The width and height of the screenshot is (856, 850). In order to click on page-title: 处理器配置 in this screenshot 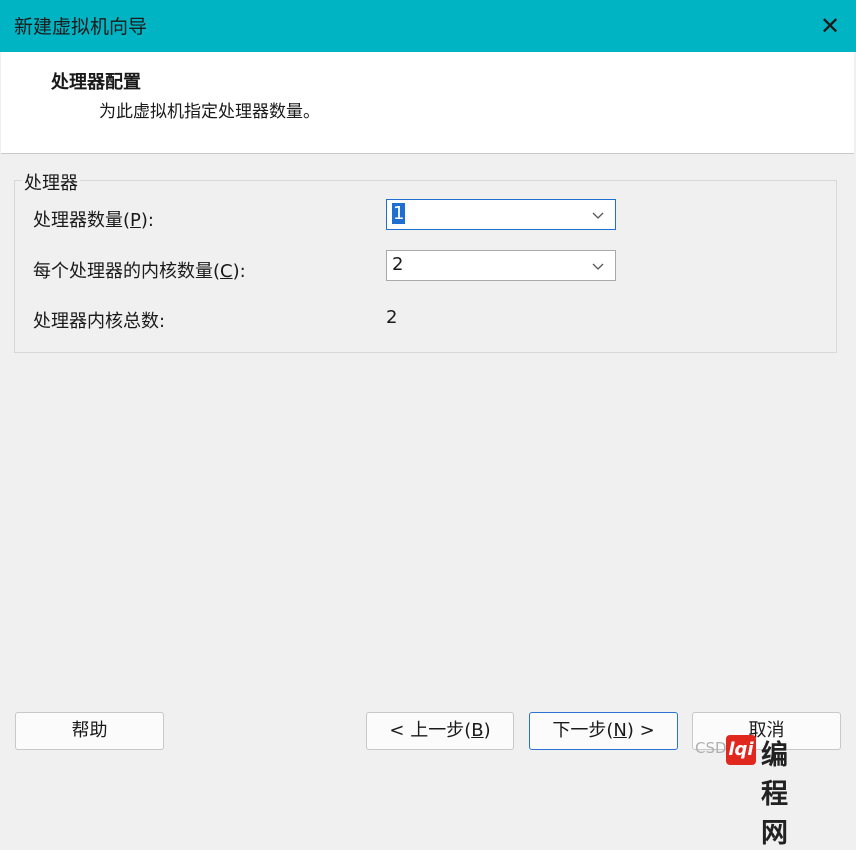, I will do `click(96, 82)`.